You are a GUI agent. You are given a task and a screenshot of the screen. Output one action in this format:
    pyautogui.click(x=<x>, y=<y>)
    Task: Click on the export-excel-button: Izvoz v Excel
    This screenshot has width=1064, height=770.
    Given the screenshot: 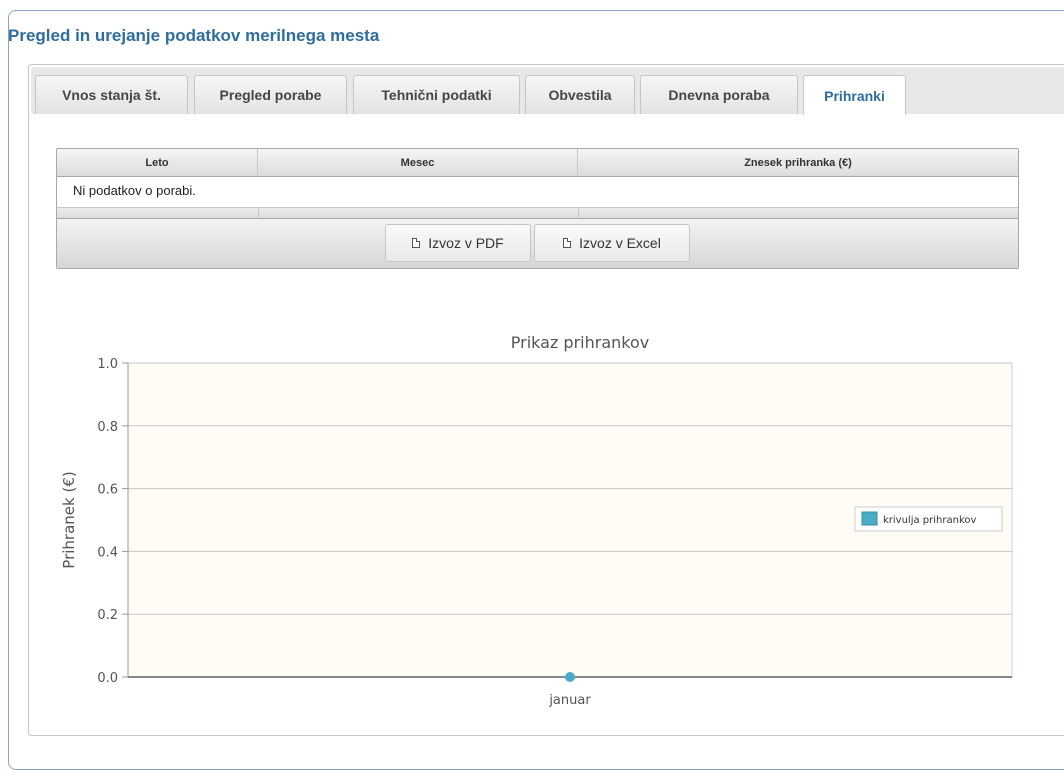 What is the action you would take?
    pyautogui.click(x=612, y=243)
    